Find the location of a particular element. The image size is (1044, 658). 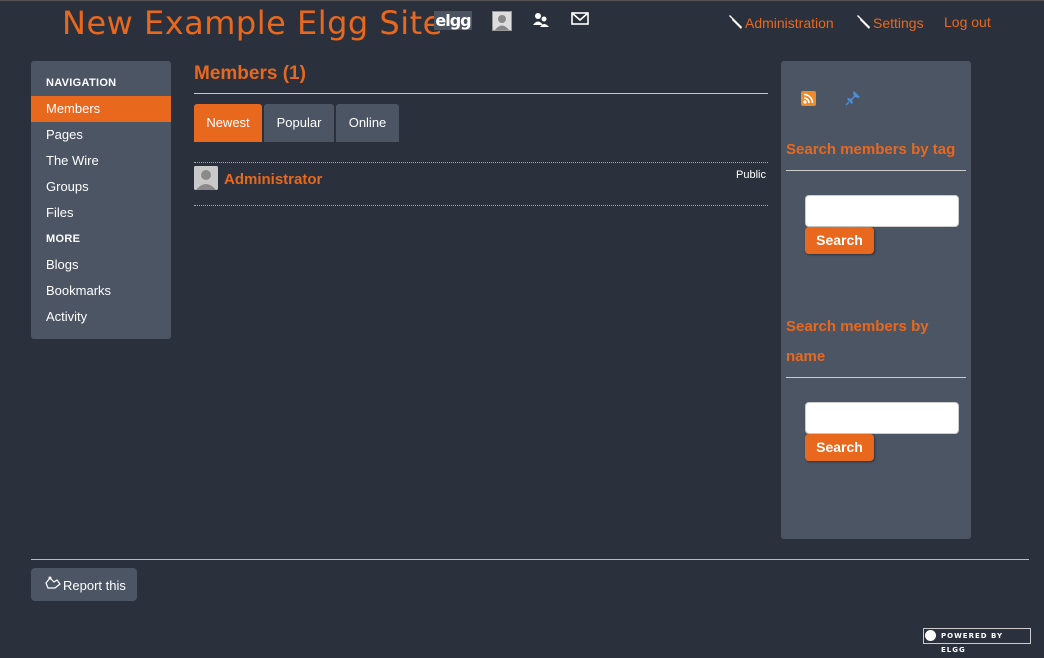

user-avatar-icon is located at coordinates (502, 21).